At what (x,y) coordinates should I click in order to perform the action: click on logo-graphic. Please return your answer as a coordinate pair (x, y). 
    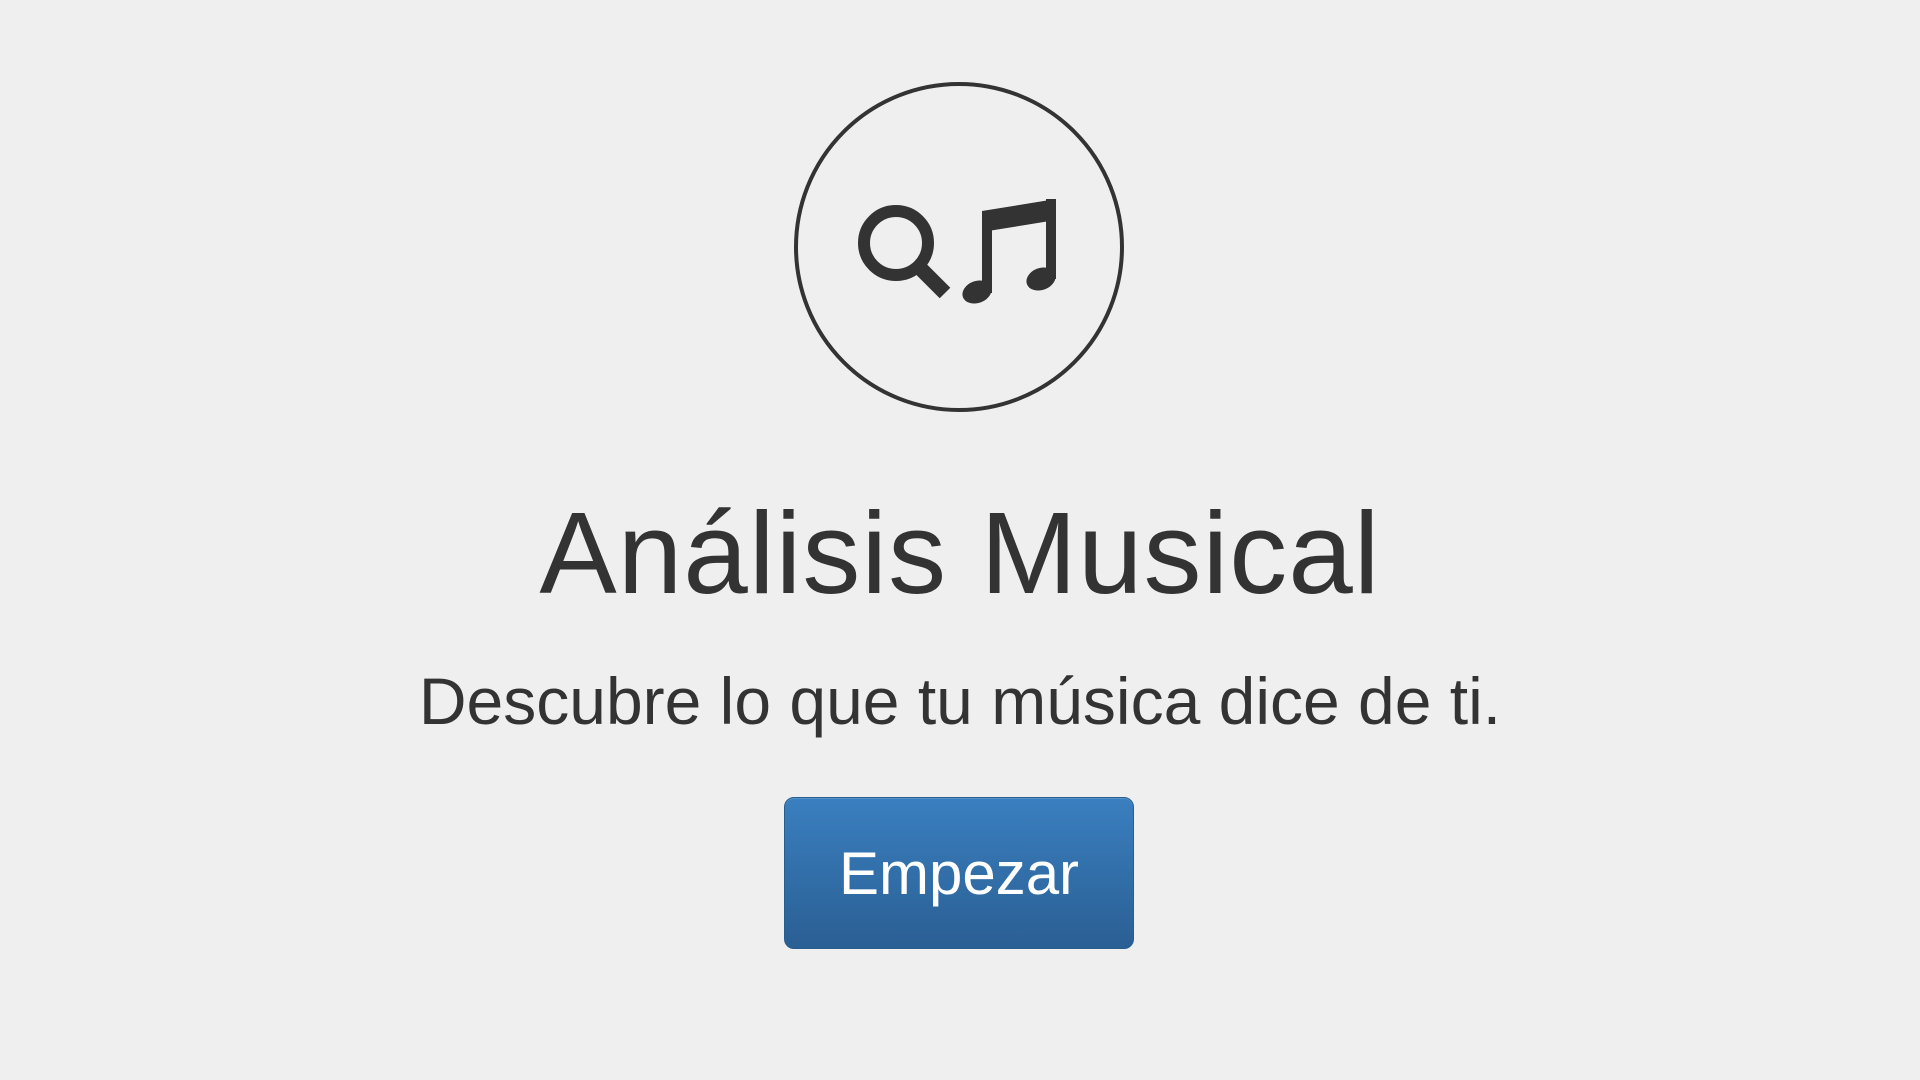
    Looking at the image, I should click on (957, 251).